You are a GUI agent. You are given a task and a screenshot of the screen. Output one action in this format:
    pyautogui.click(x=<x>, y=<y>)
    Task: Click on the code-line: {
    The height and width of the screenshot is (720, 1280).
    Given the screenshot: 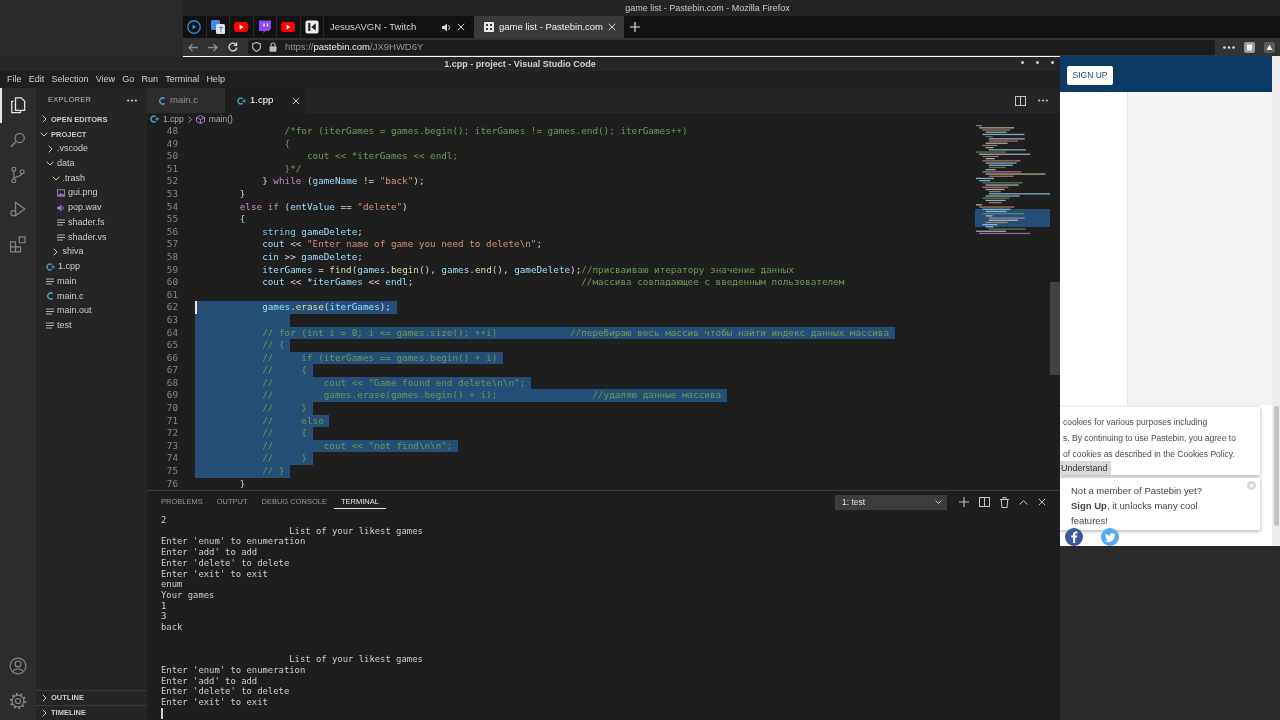 What is the action you would take?
    pyautogui.click(x=287, y=144)
    